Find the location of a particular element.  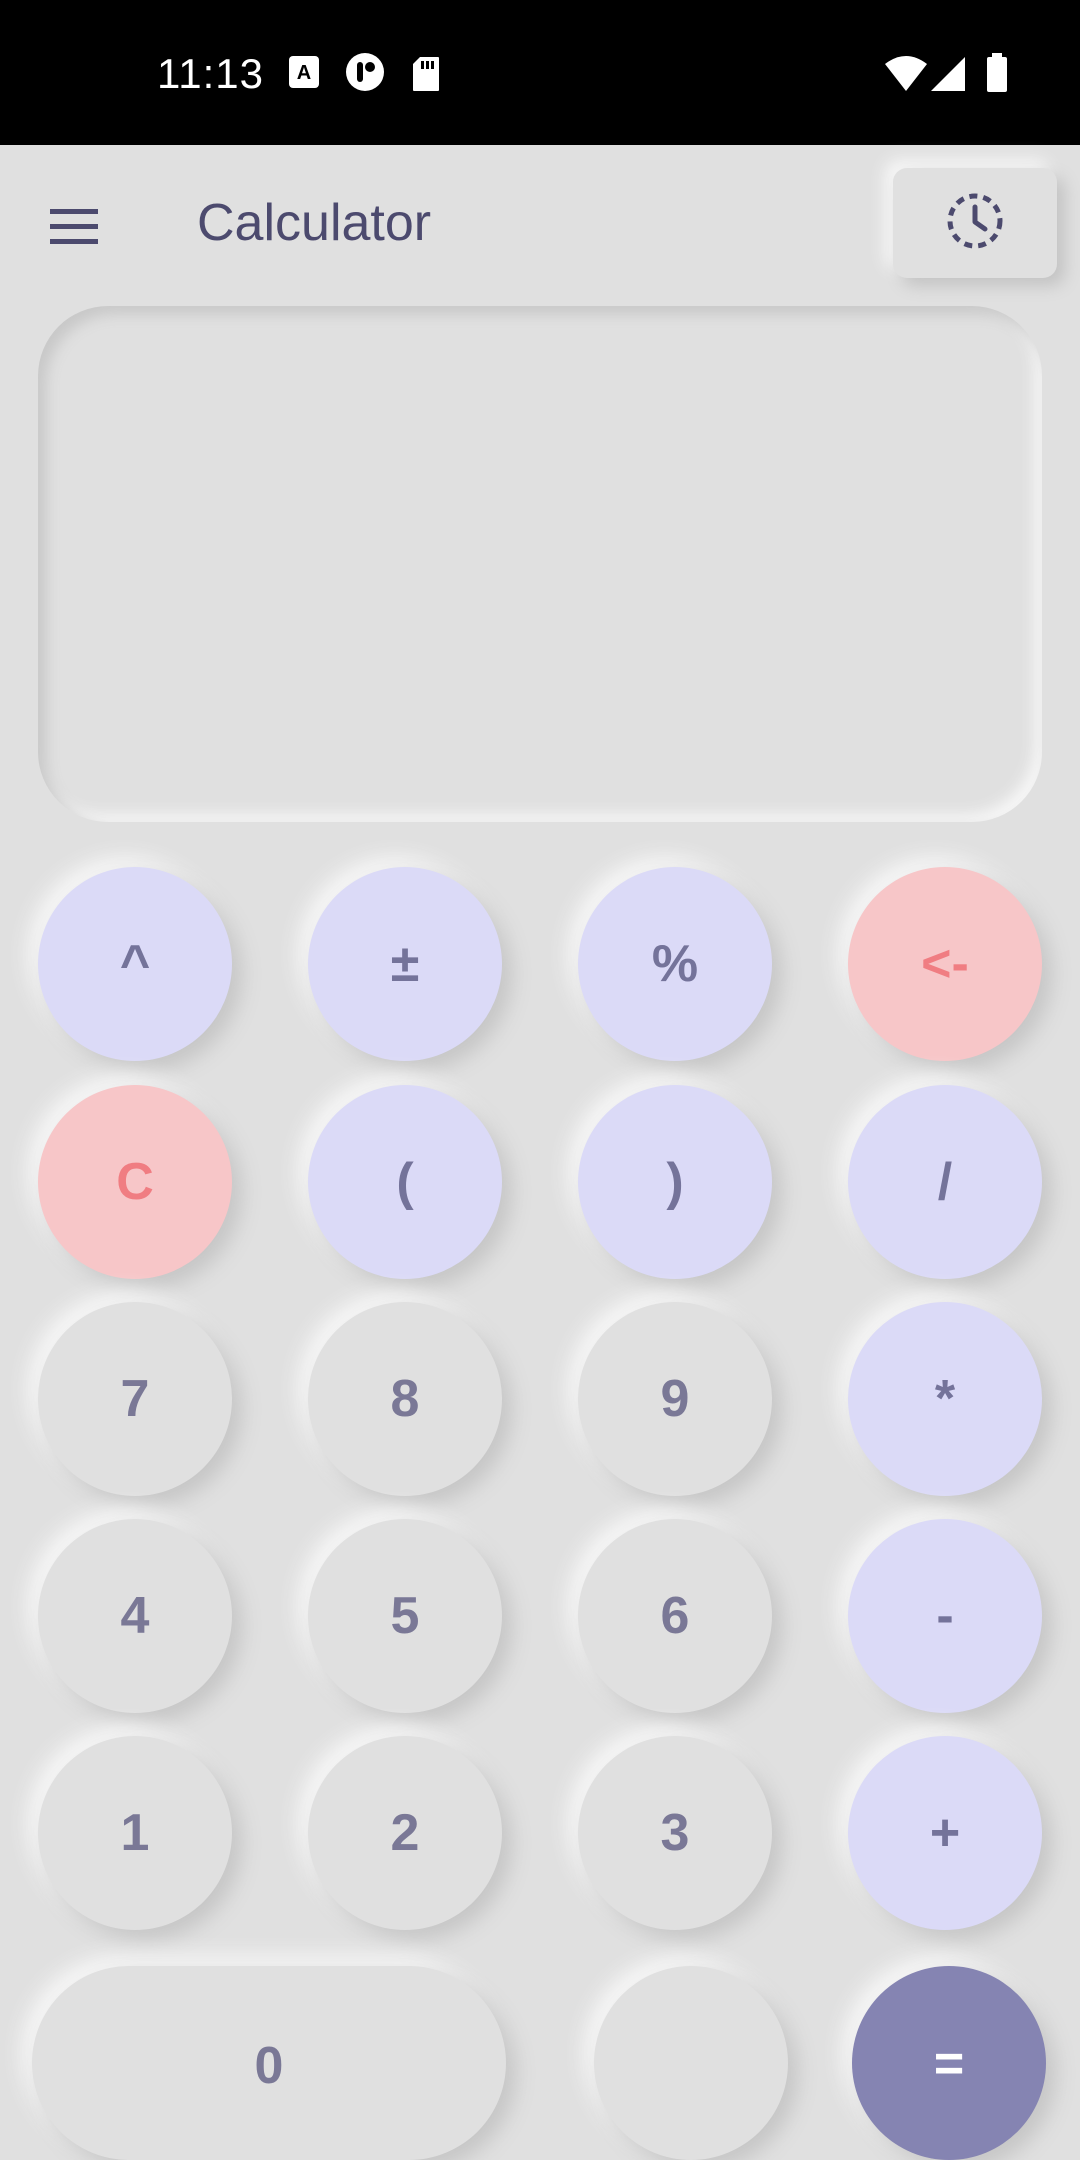

key-4: 4 is located at coordinates (135, 1616).